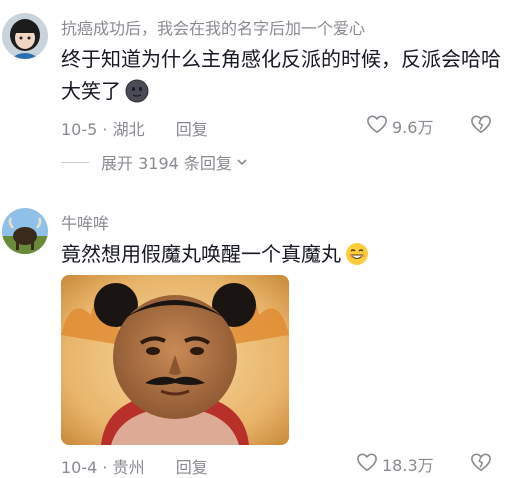 The height and width of the screenshot is (478, 520). I want to click on like-count: 9.6万, so click(413, 127).